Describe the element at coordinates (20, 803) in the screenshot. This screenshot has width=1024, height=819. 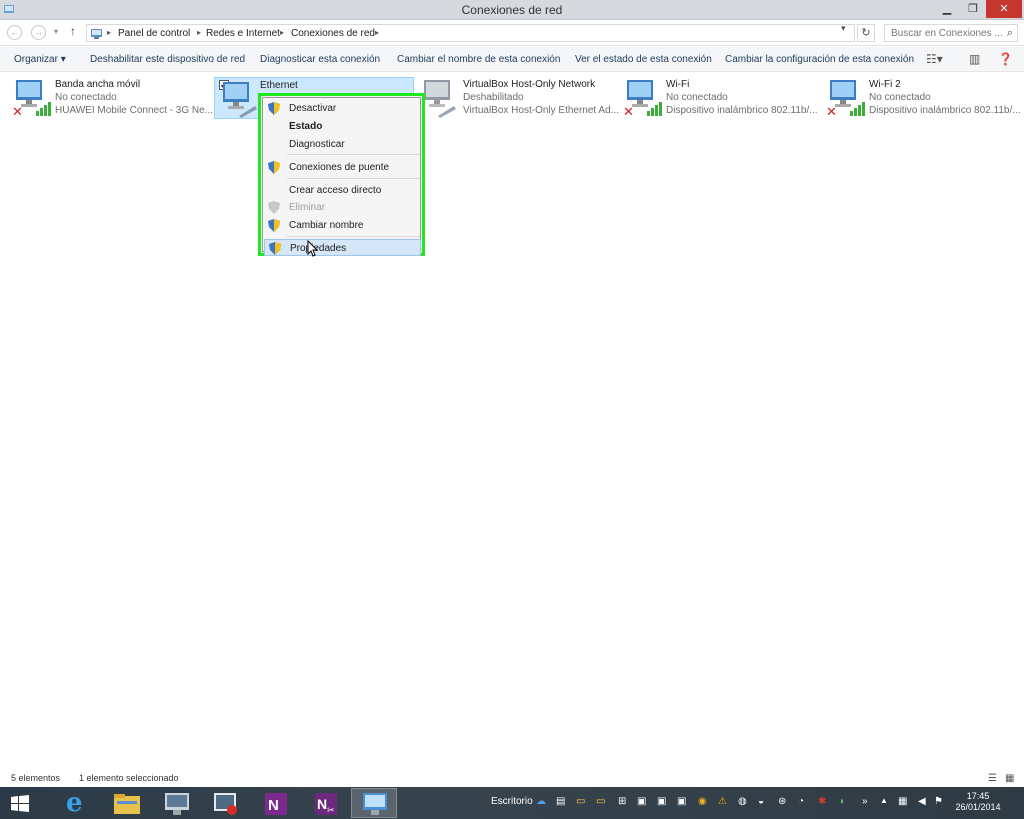
I see `start-button` at that location.